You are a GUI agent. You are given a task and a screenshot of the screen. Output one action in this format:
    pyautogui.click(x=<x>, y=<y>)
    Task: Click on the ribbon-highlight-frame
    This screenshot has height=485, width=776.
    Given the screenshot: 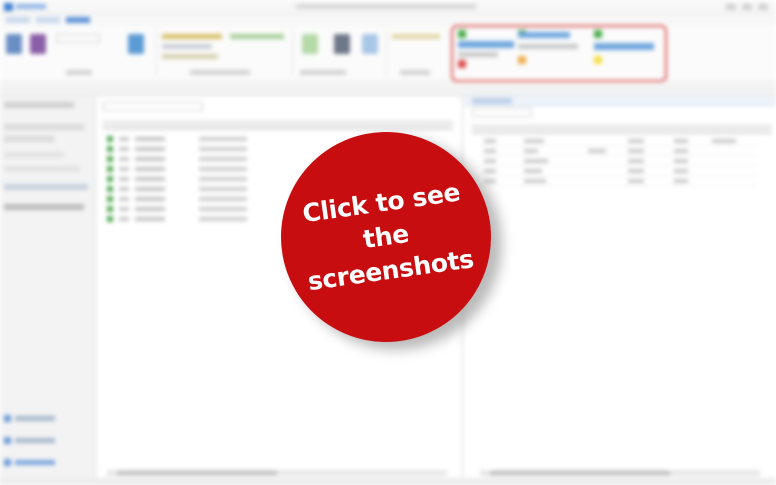 What is the action you would take?
    pyautogui.click(x=559, y=53)
    